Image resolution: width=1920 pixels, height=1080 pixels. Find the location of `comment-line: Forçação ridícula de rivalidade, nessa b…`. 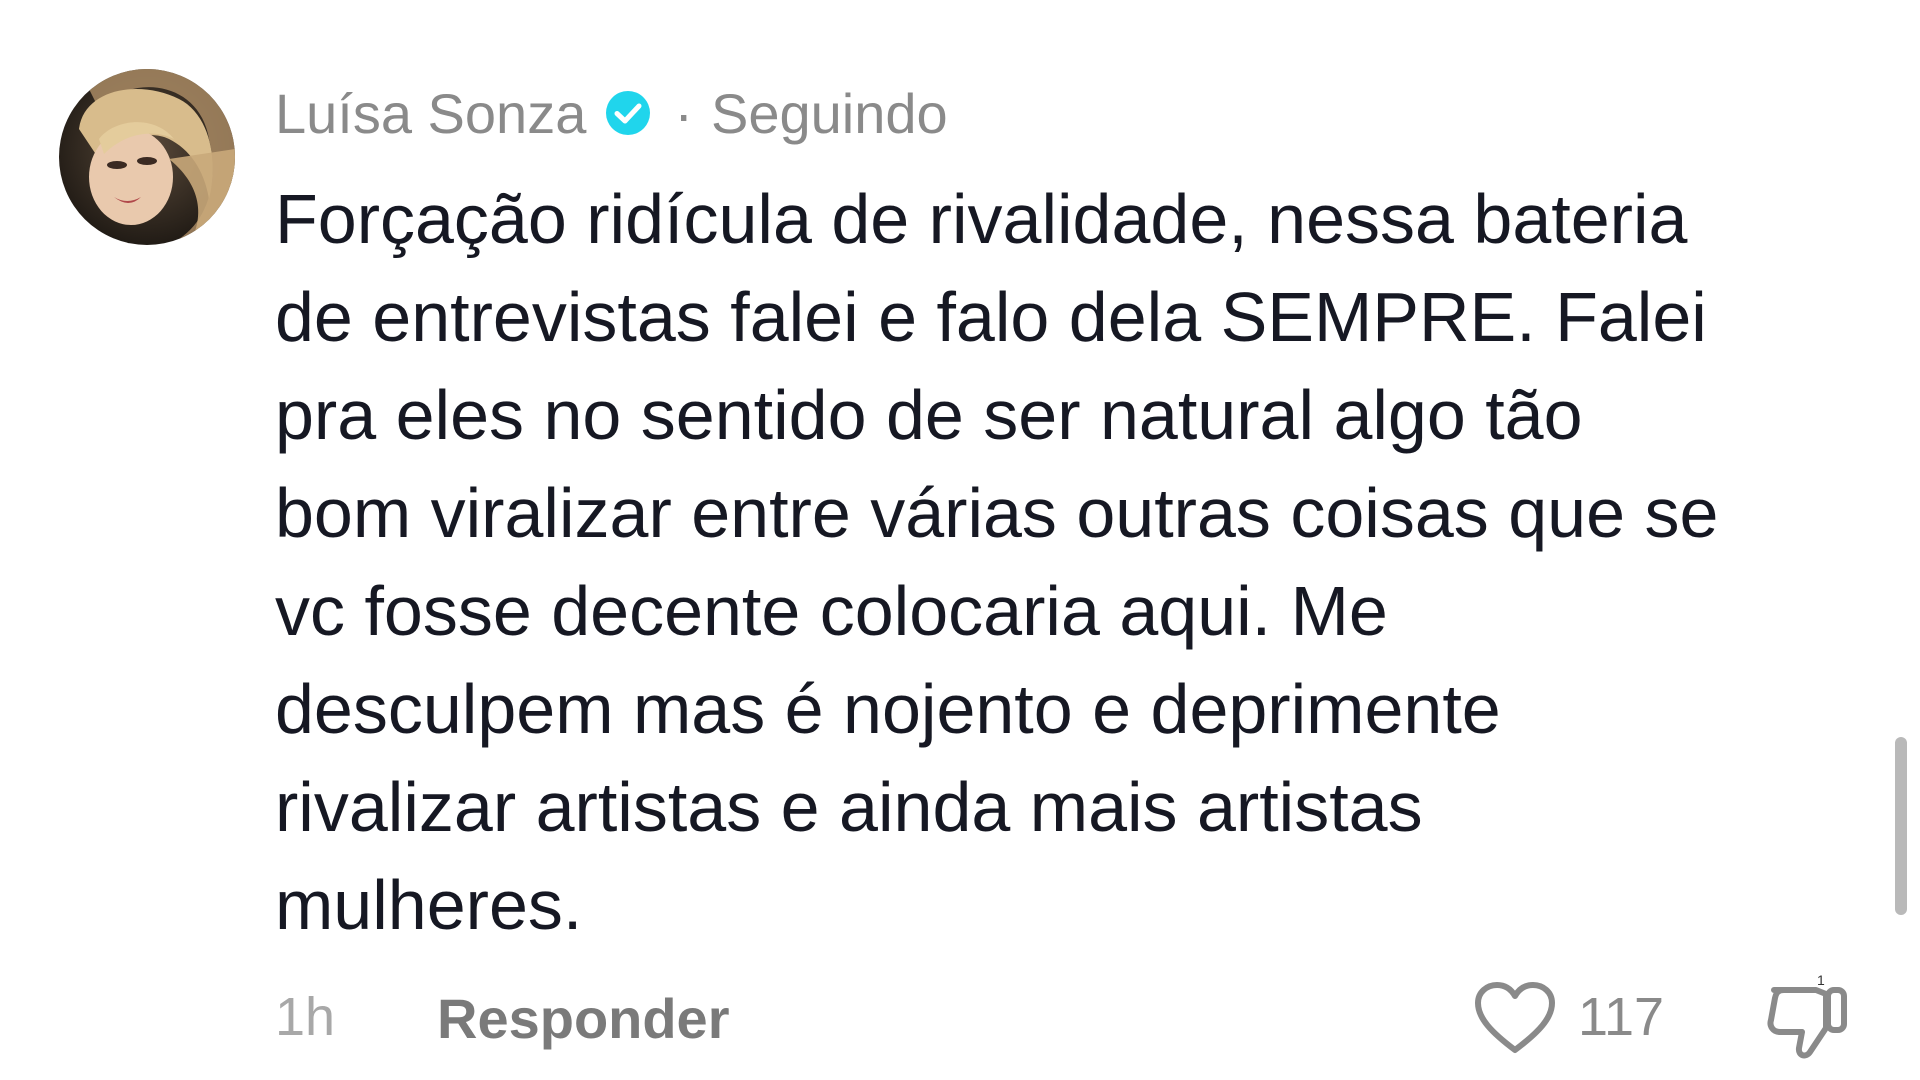

comment-line: Forçação ridícula de rivalidade, nessa b… is located at coordinates (981, 219).